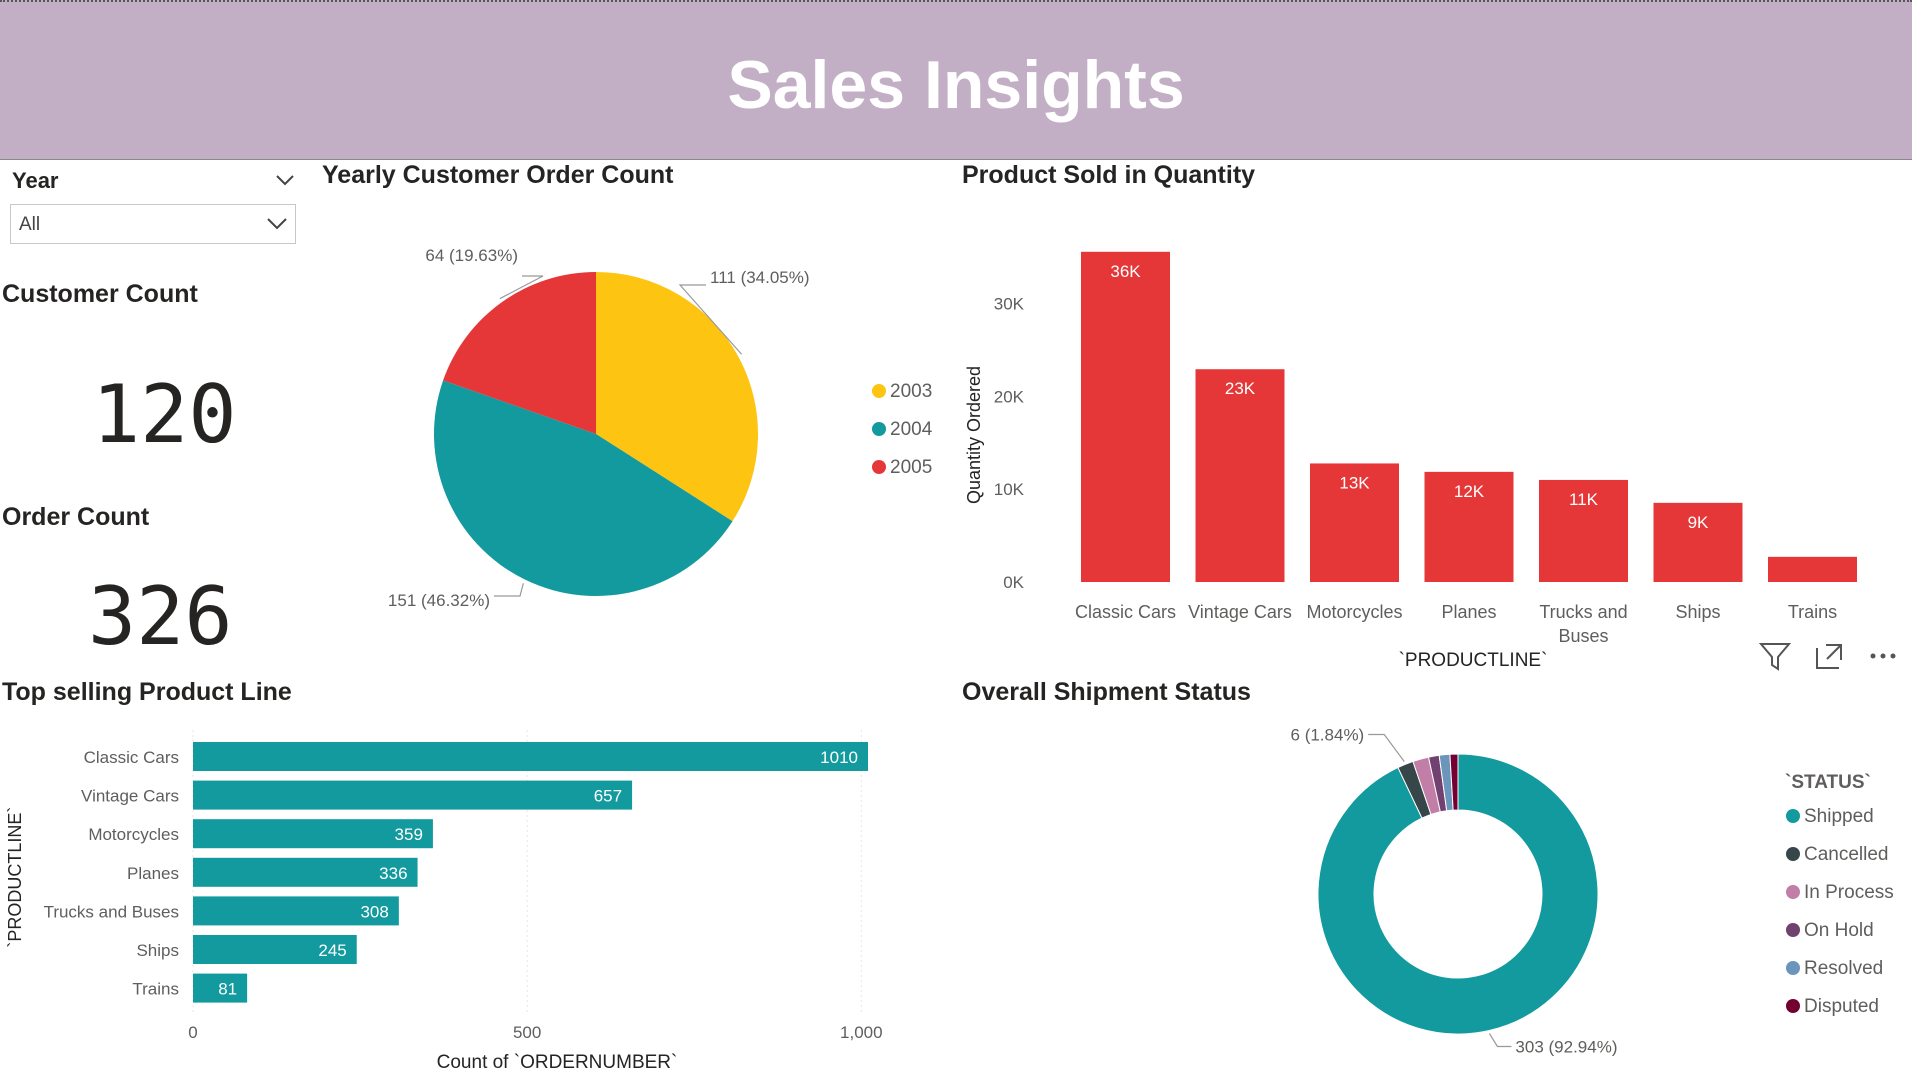  I want to click on header-banner: Sales Insights, so click(956, 80).